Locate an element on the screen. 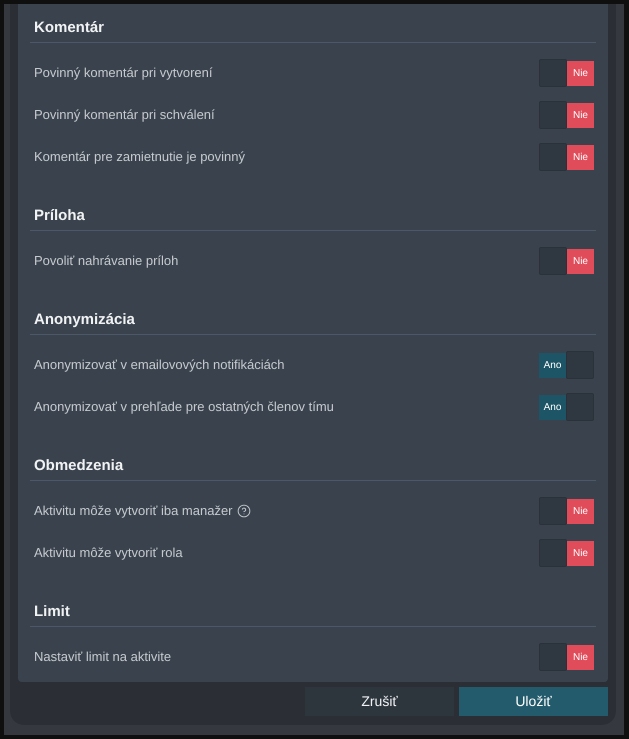 Image resolution: width=629 pixels, height=739 pixels. setting-label: Nastaviť limit na aktivite is located at coordinates (103, 657).